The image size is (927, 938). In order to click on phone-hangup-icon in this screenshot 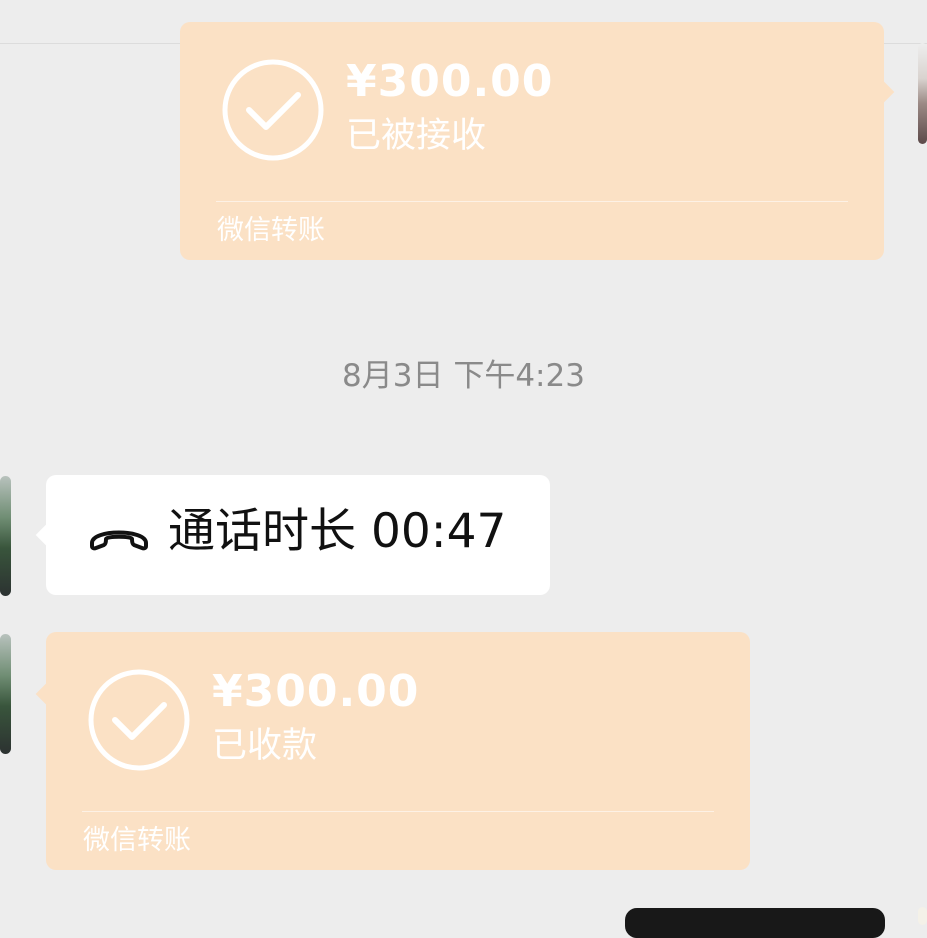, I will do `click(119, 540)`.